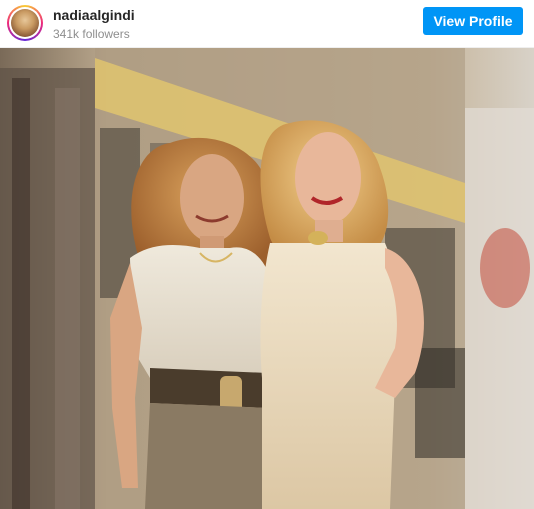  What do you see at coordinates (91, 34) in the screenshot?
I see `follower-count: 341k followers` at bounding box center [91, 34].